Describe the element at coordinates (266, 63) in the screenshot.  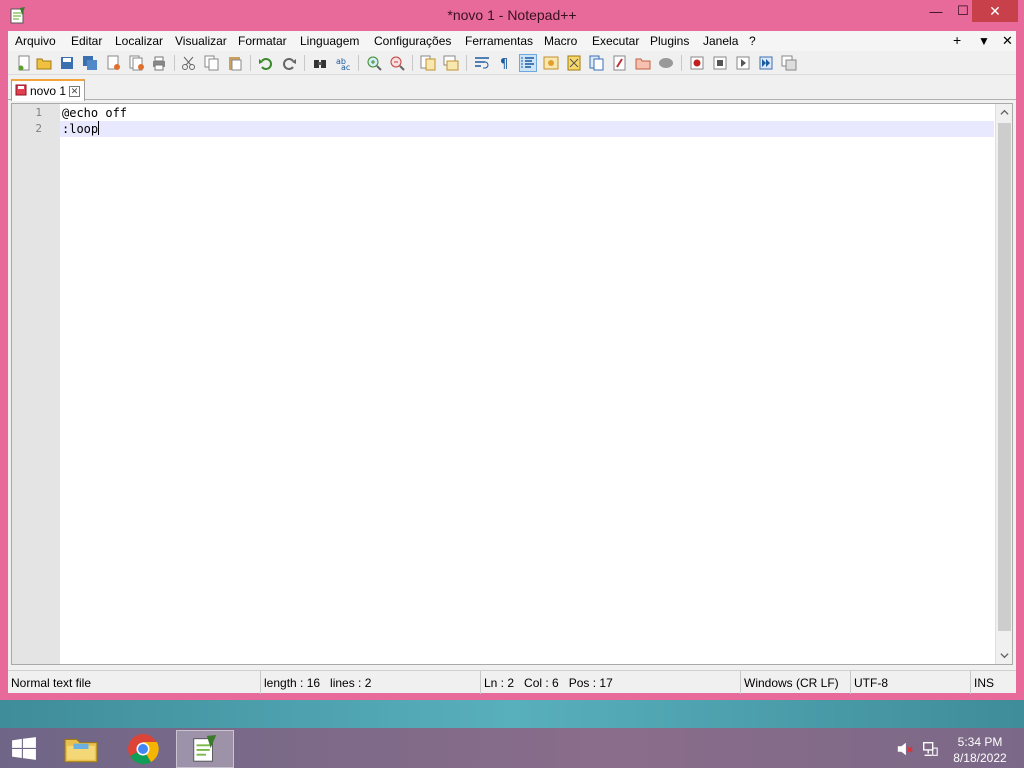
I see `undo-icon` at that location.